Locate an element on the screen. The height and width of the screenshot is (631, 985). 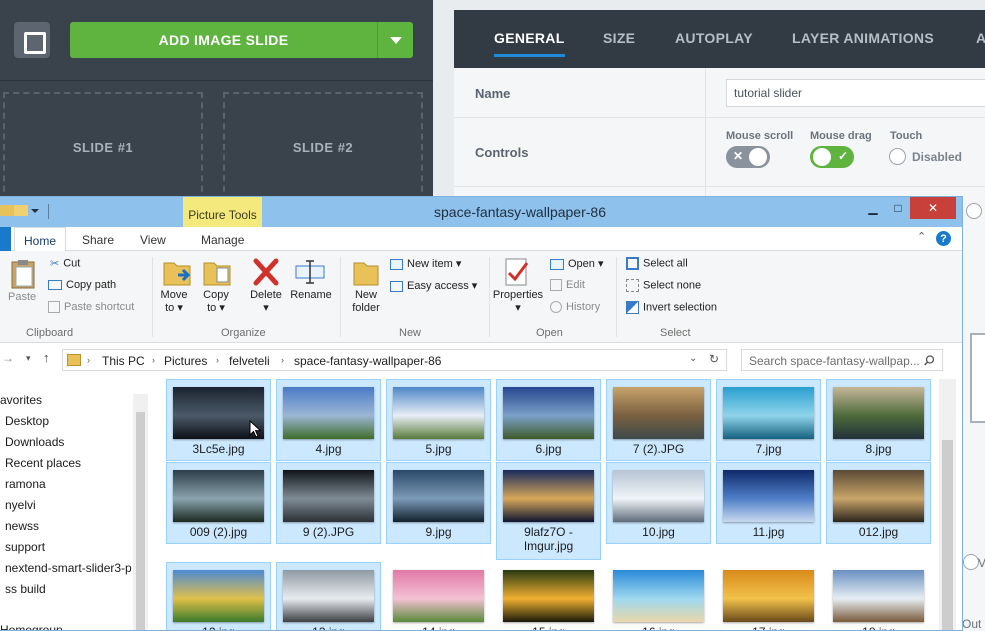
nav-downloads: Downloads is located at coordinates (34, 442).